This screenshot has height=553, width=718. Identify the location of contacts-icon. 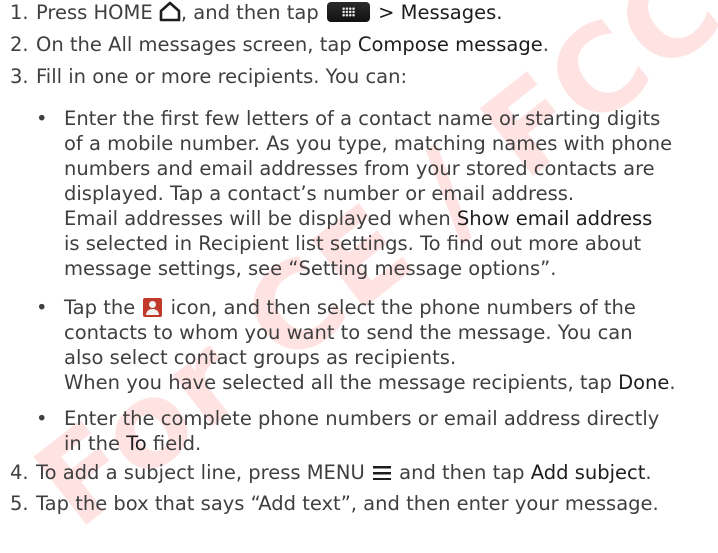
(153, 307).